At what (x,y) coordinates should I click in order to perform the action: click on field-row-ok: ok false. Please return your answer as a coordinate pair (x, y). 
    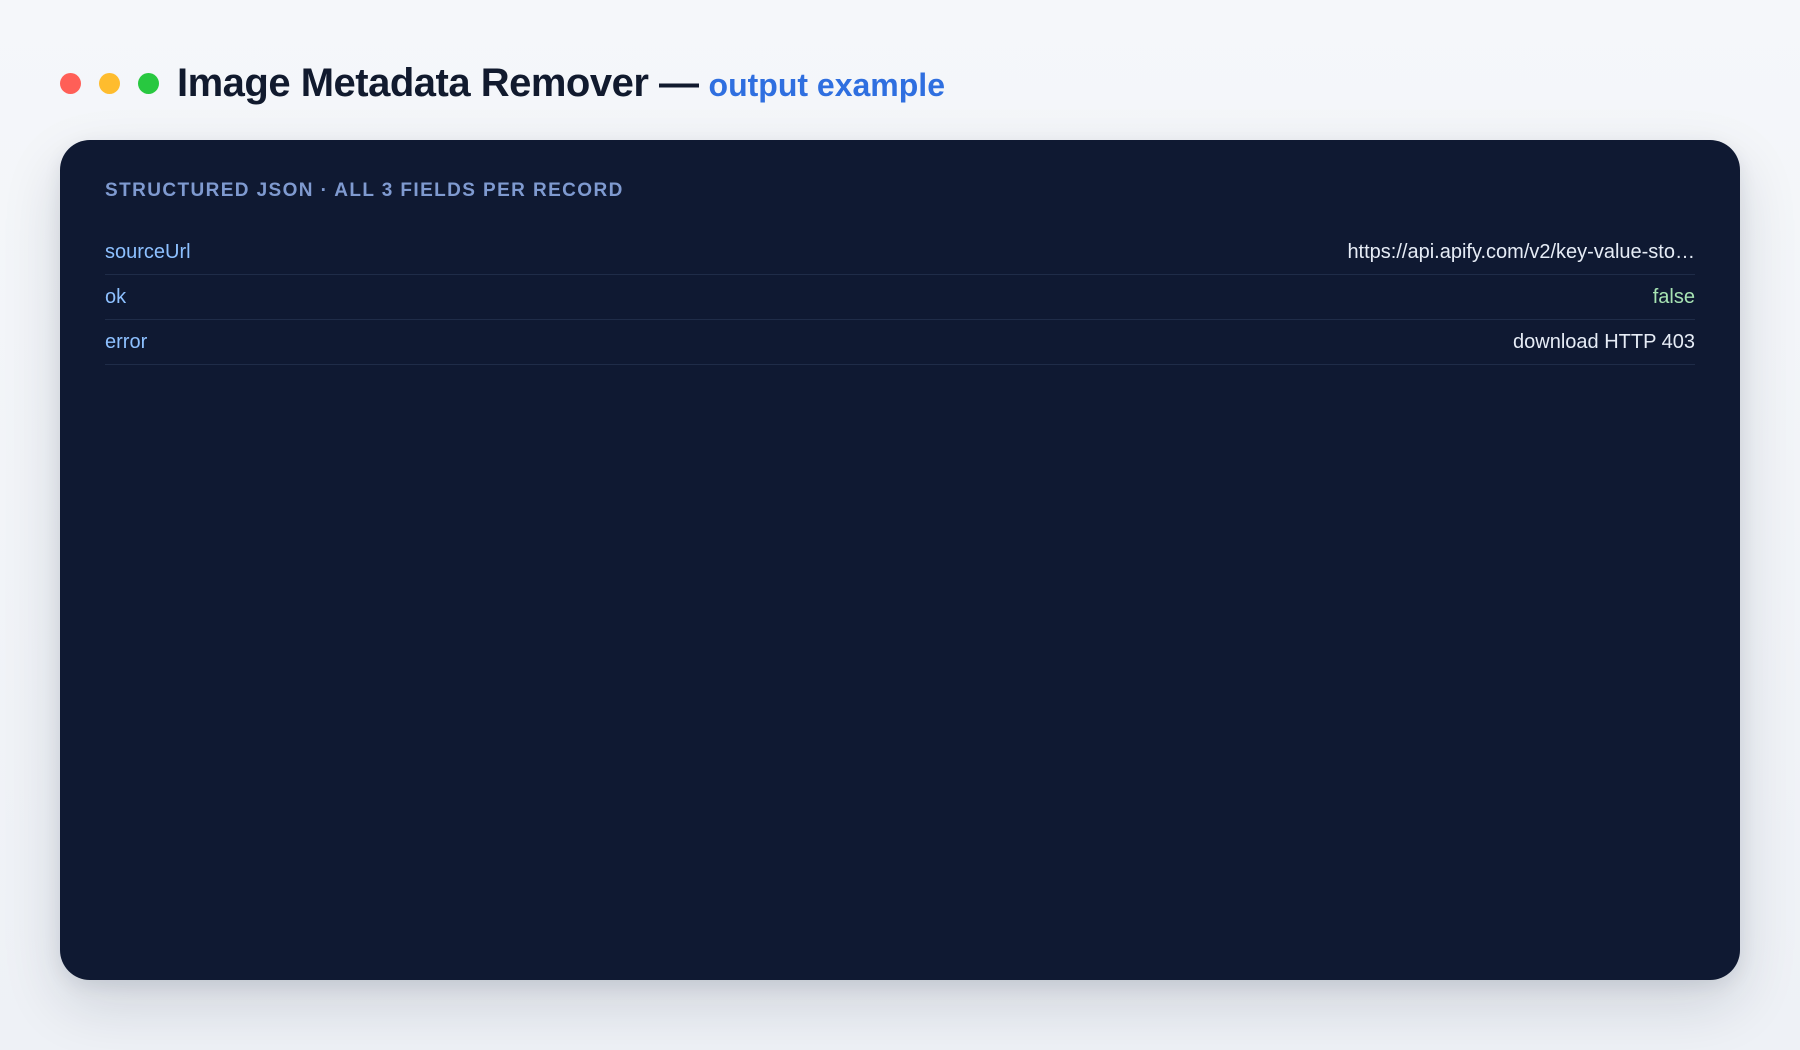
    Looking at the image, I should click on (900, 297).